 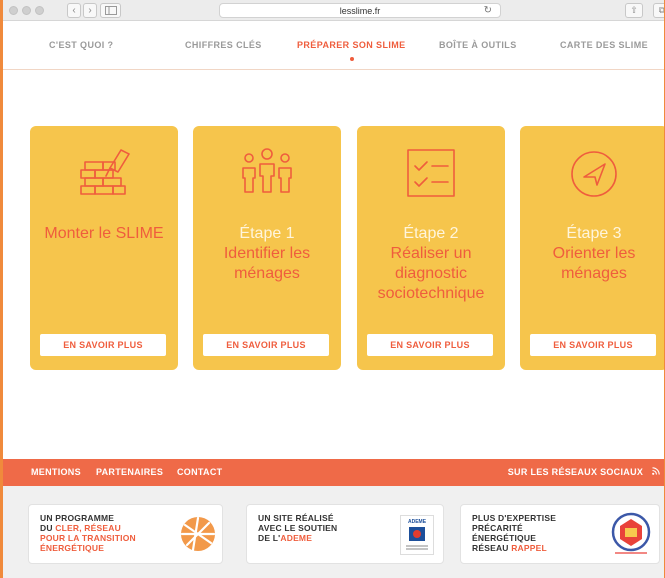 What do you see at coordinates (351, 45) in the screenshot?
I see `nav-item-preparer-son-slime: PRÉPARER SON SLIME` at bounding box center [351, 45].